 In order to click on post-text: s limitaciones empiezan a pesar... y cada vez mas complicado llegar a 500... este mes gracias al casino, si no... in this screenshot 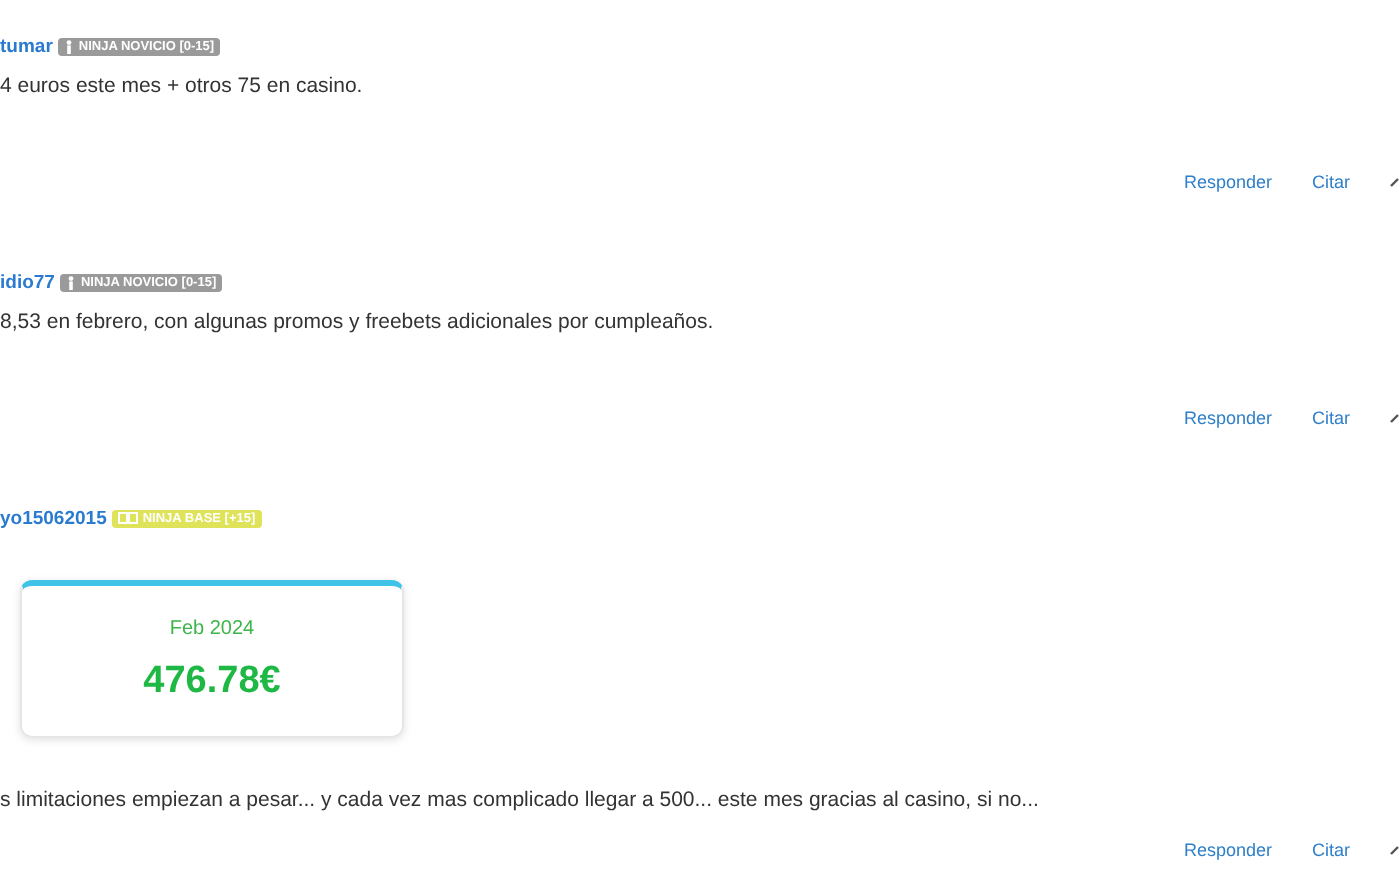, I will do `click(520, 800)`.